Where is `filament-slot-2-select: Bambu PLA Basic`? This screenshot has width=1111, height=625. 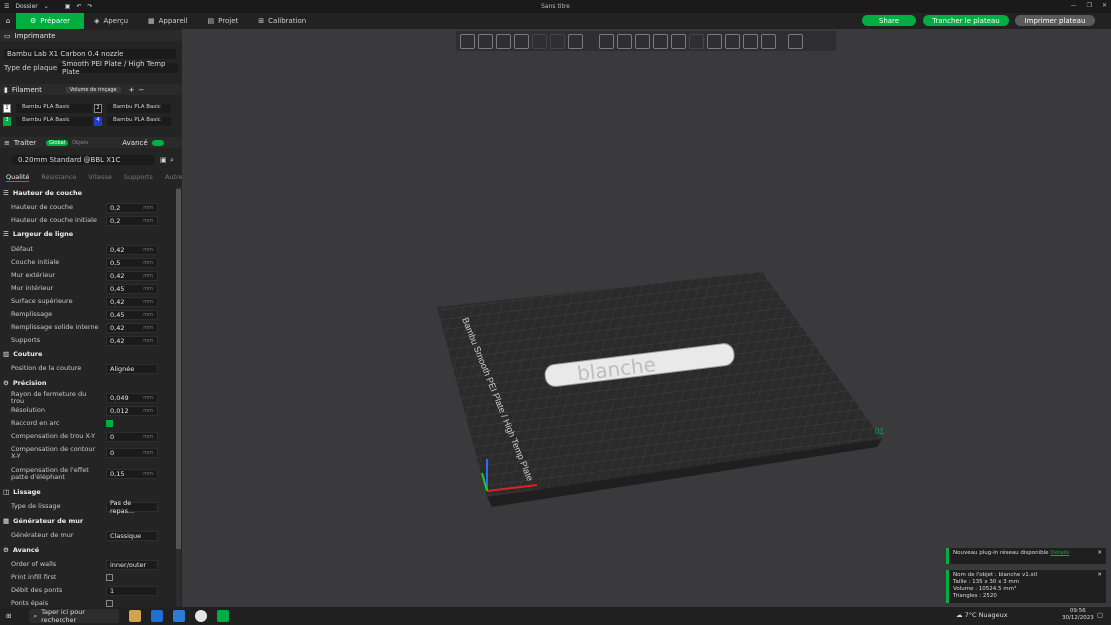 filament-slot-2-select: Bambu PLA Basic is located at coordinates (139, 108).